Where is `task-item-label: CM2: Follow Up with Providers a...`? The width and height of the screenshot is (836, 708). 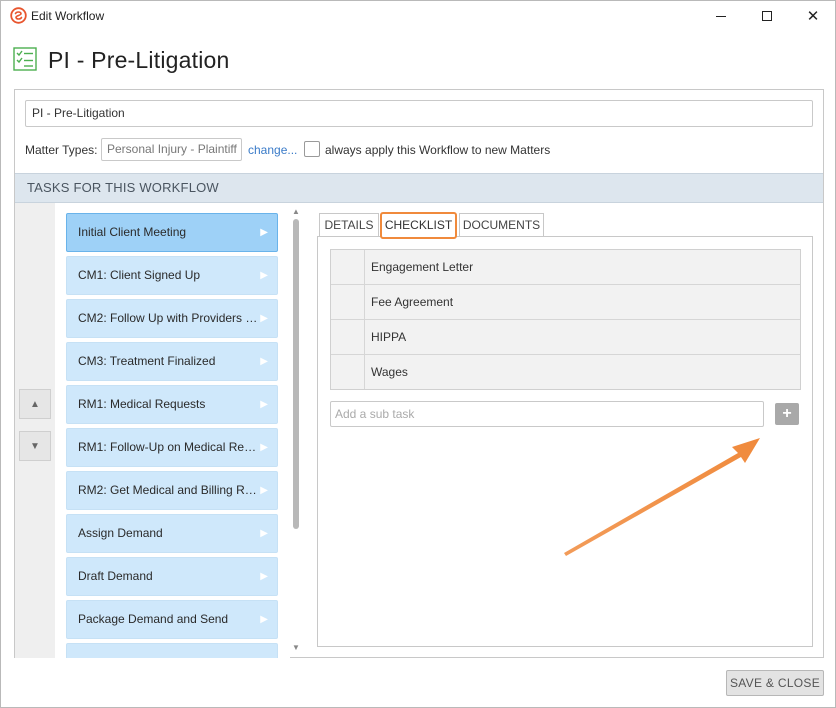
task-item-label: CM2: Follow Up with Providers a... is located at coordinates (169, 318).